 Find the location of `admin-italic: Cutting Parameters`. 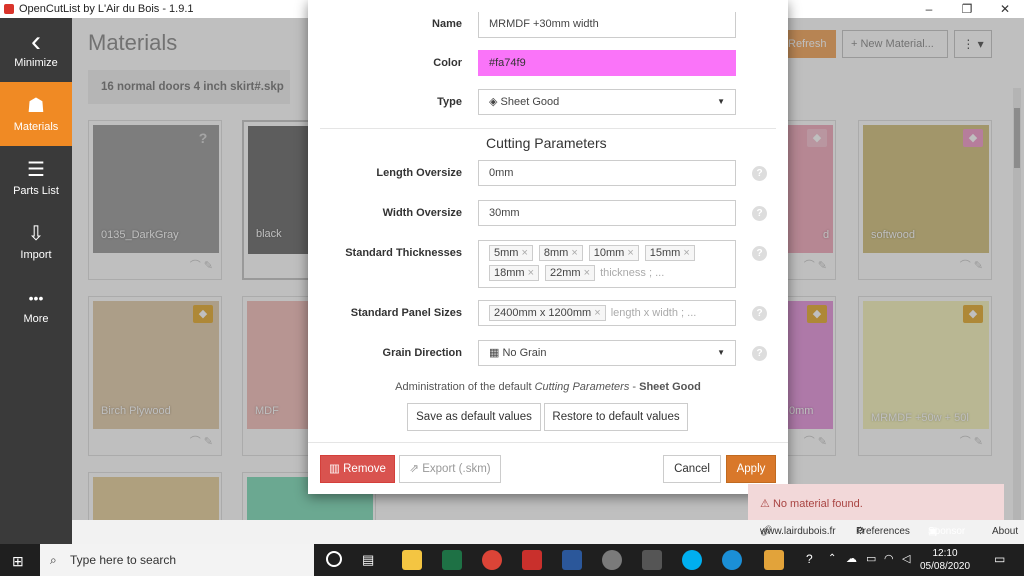

admin-italic: Cutting Parameters is located at coordinates (582, 387).